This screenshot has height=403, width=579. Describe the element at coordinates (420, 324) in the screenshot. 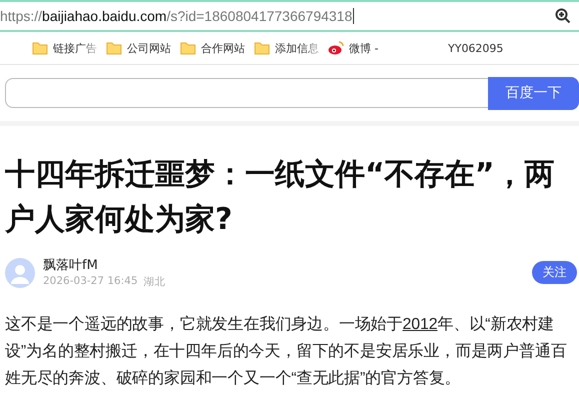

I see `year-link: 2012` at that location.